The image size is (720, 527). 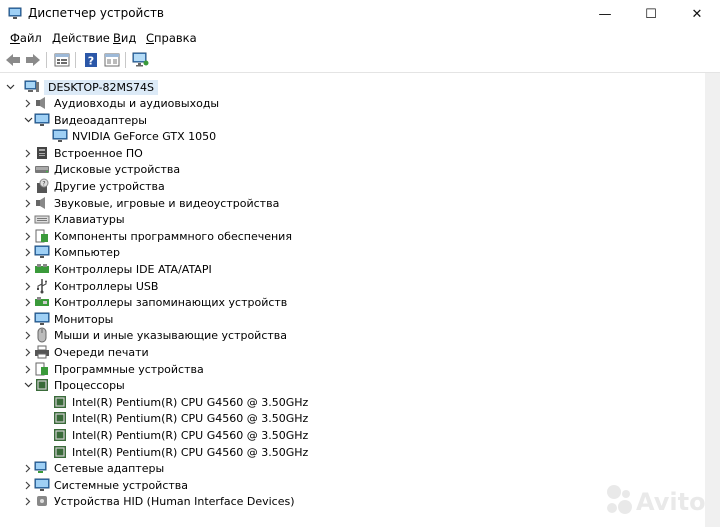 What do you see at coordinates (128, 136) in the screenshot?
I see `device-item: NVIDIA GeForce GTX 1050` at bounding box center [128, 136].